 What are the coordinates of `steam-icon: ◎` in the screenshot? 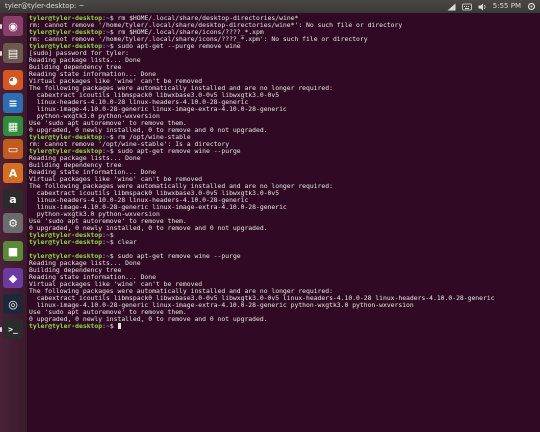 It's located at (13, 304).